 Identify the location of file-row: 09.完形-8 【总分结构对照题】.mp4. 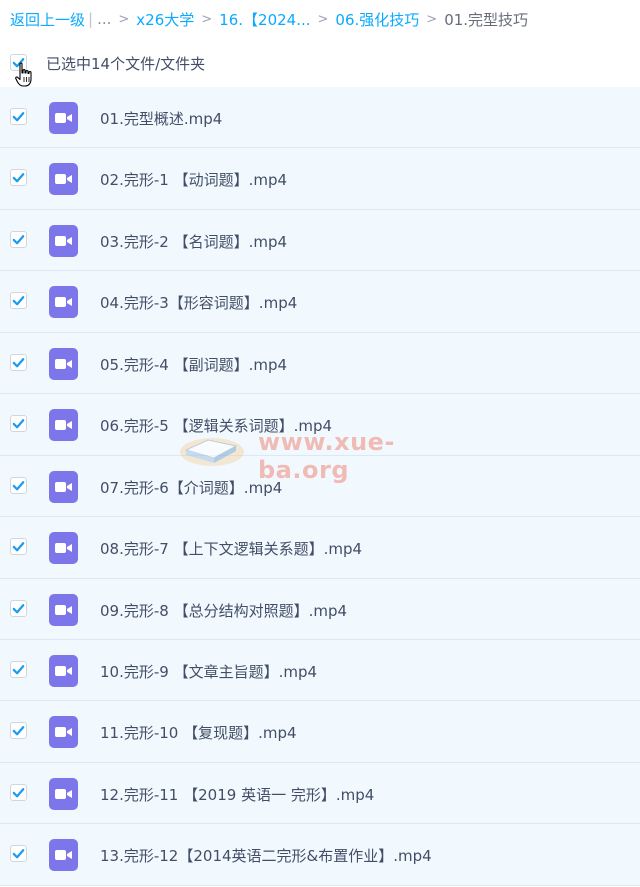
(320, 609).